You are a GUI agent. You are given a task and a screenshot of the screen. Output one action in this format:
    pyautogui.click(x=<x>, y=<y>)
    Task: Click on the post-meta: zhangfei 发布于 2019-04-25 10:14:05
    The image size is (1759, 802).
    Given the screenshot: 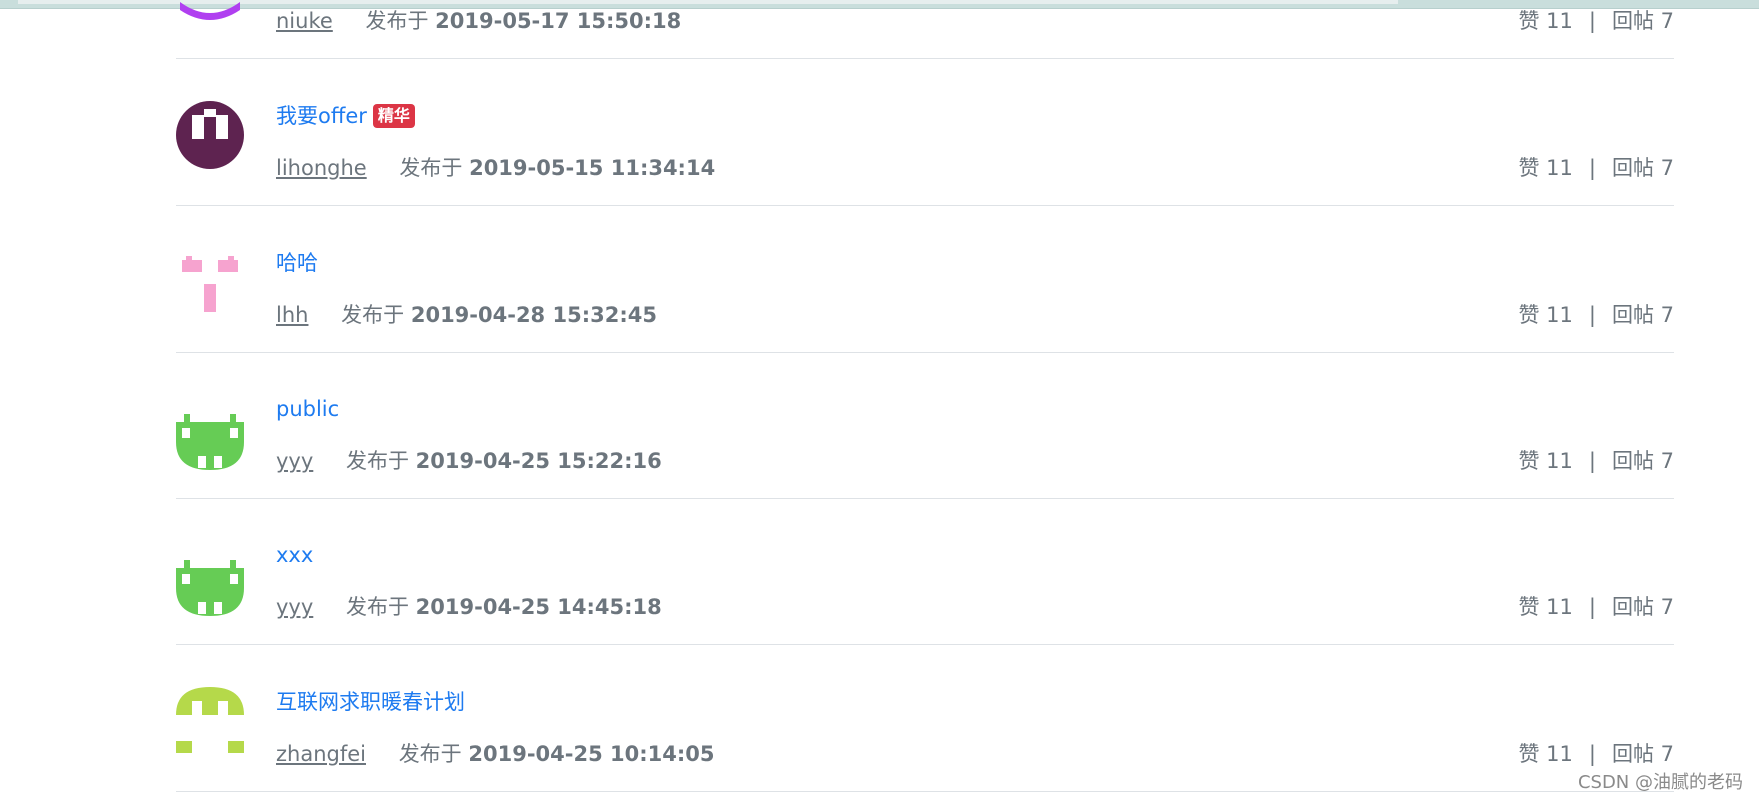 What is the action you would take?
    pyautogui.click(x=495, y=754)
    